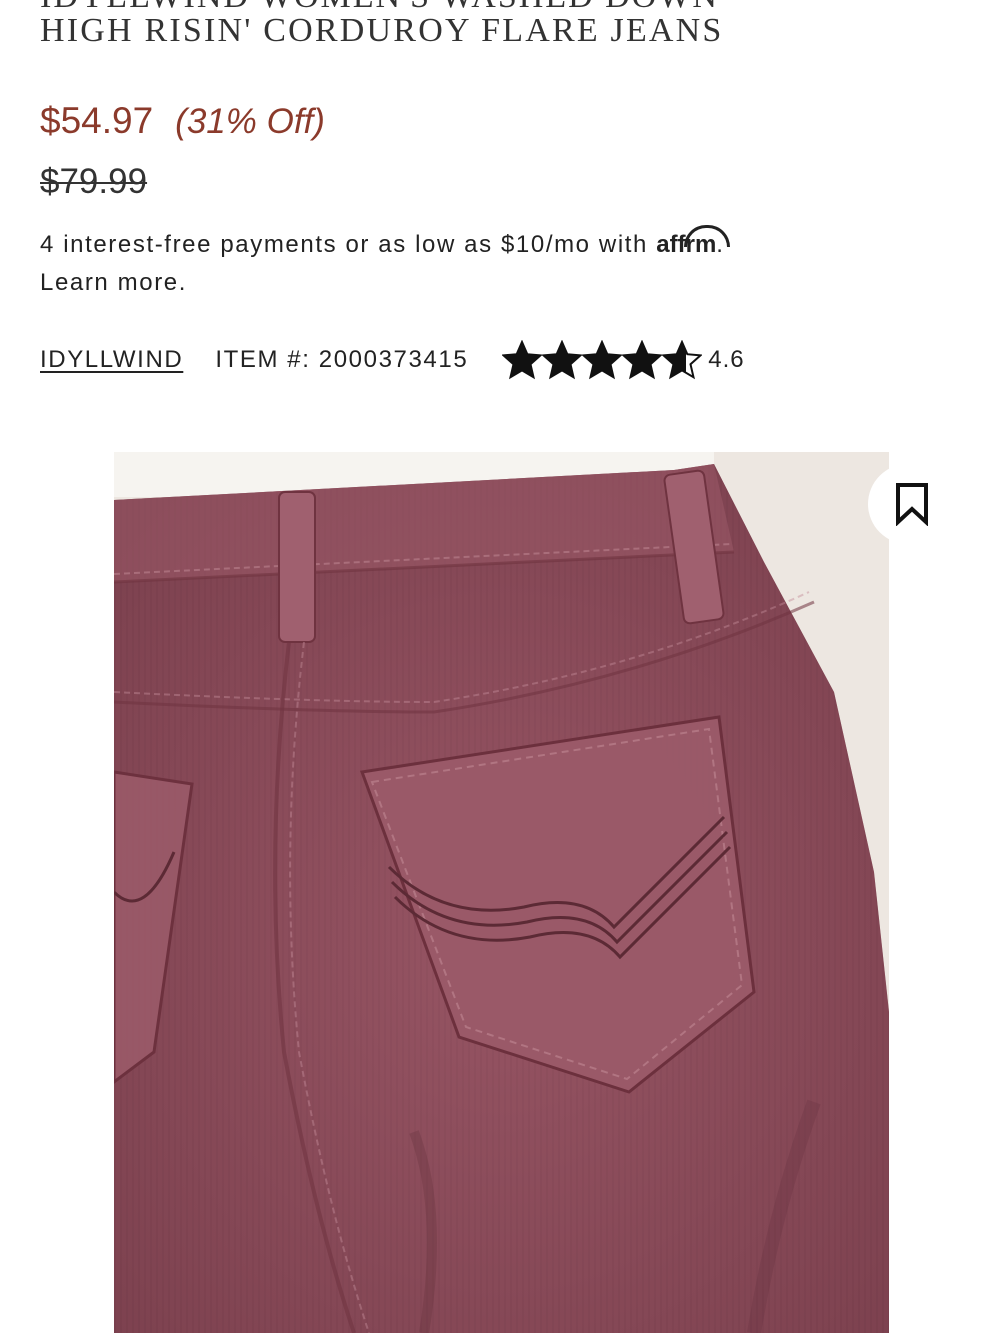  I want to click on save-to-wishlist-button, so click(912, 504).